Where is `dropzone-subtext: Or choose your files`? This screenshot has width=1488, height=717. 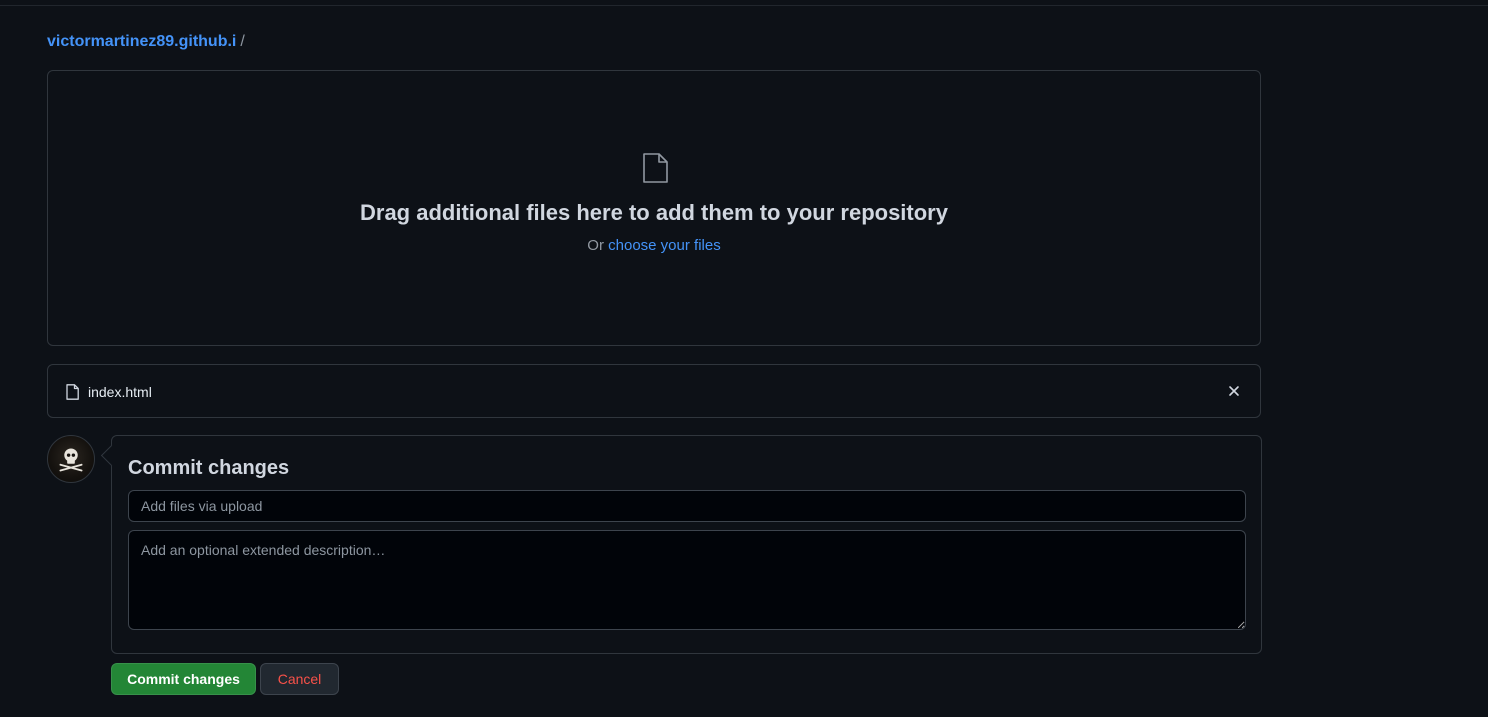
dropzone-subtext: Or choose your files is located at coordinates (654, 246).